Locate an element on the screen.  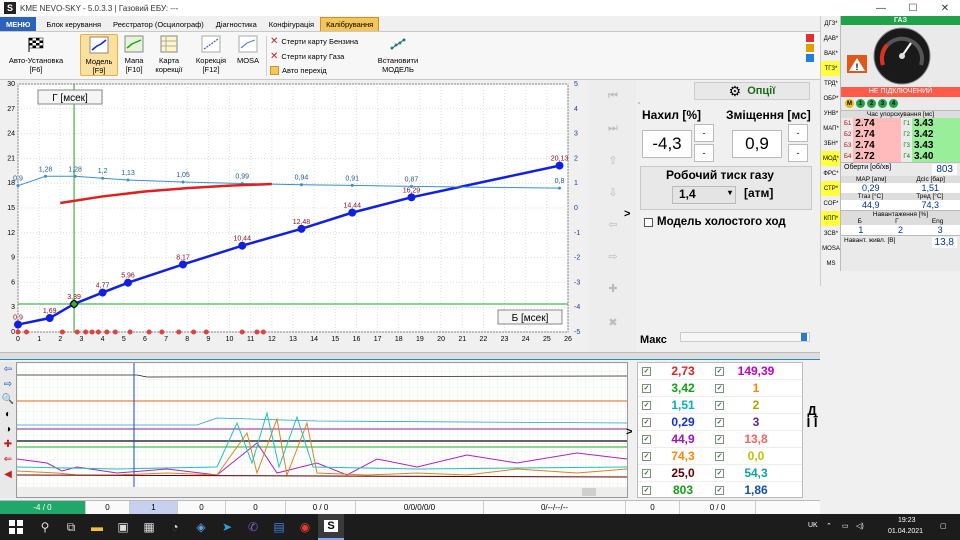
notifications-icon: ▢ is located at coordinates (943, 526).